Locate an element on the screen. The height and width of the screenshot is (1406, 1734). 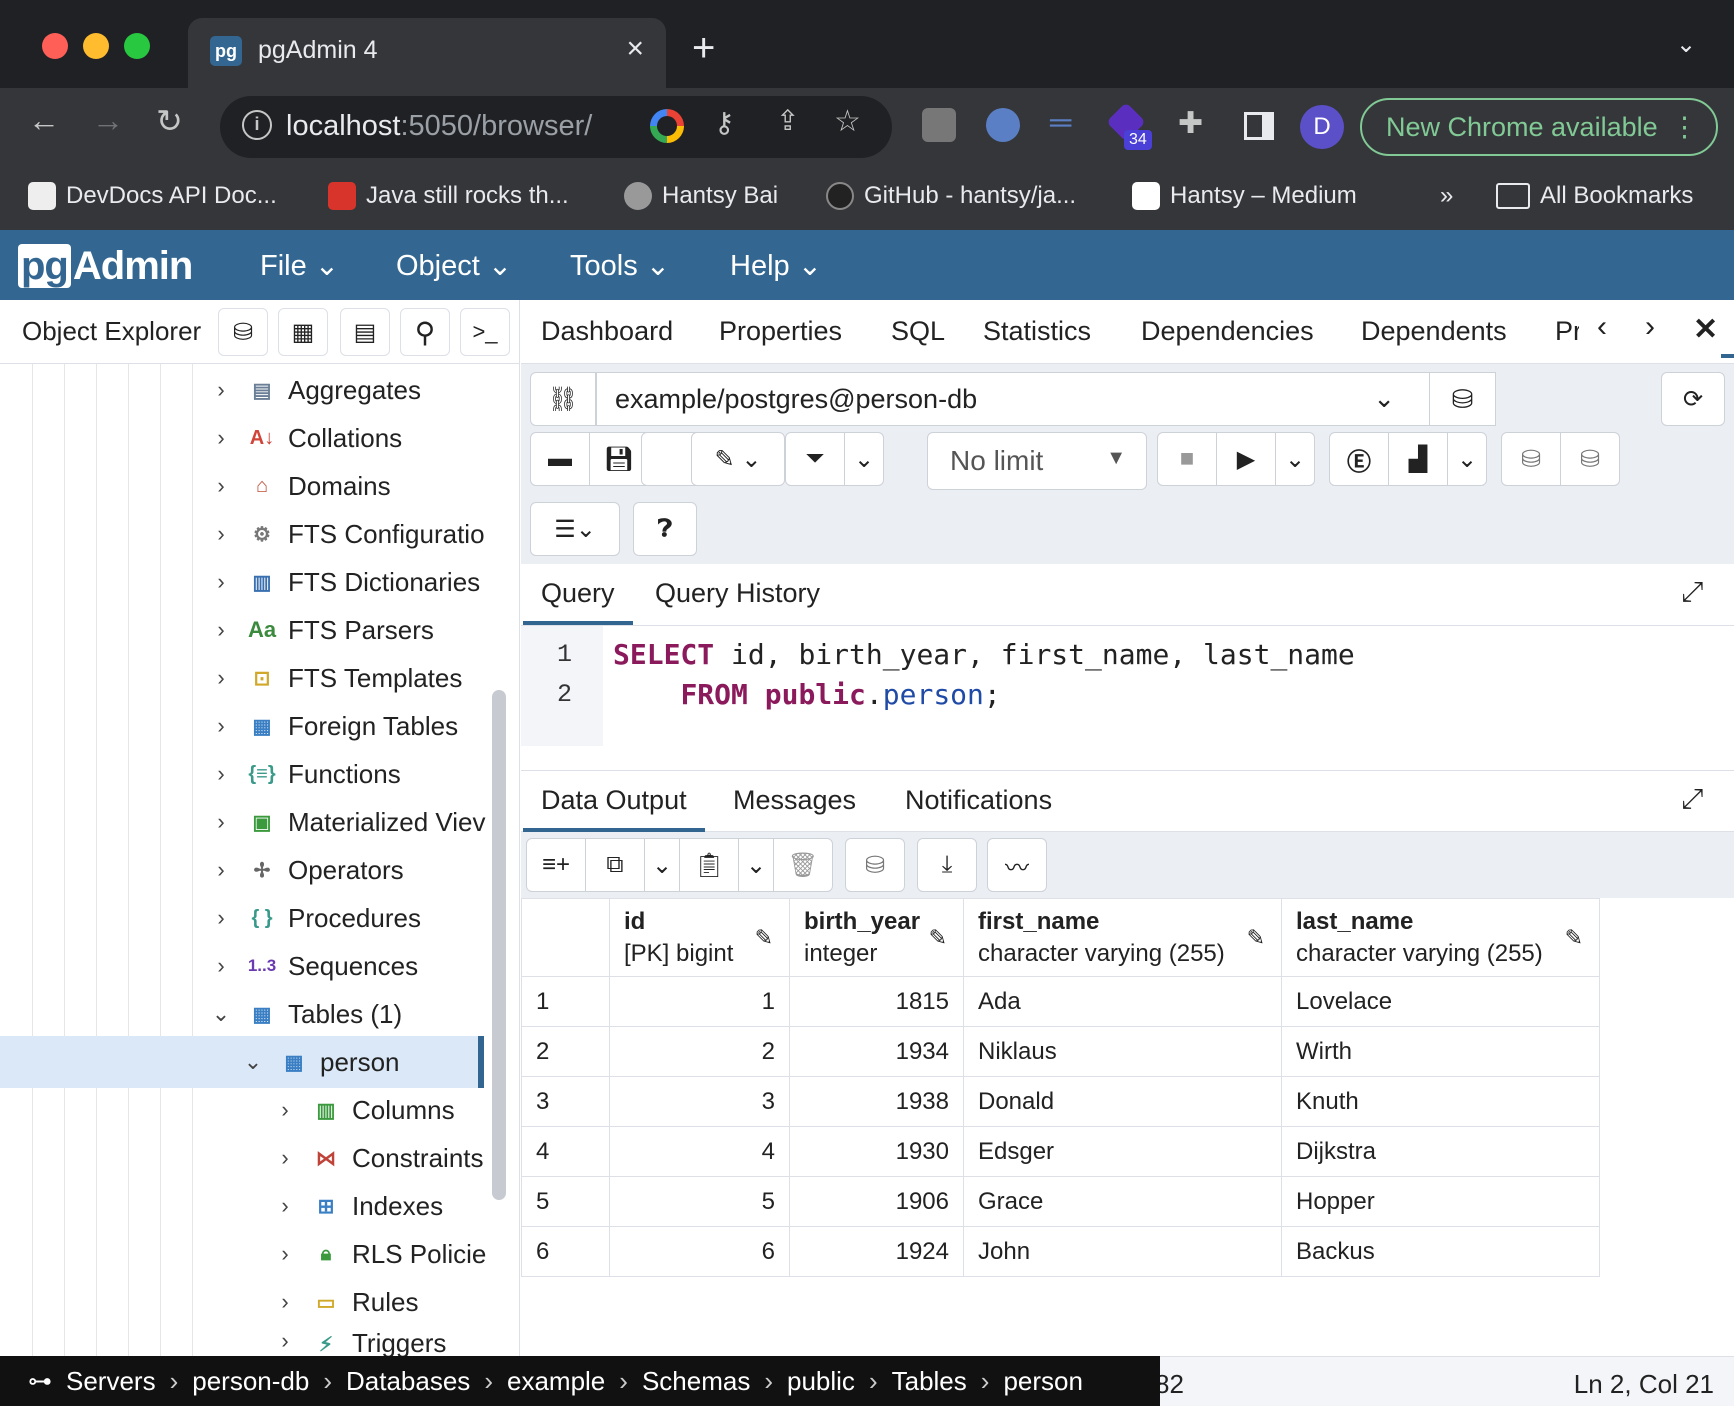
column-header-last-name: last_name character varying (255) ✎ is located at coordinates (1440, 937).